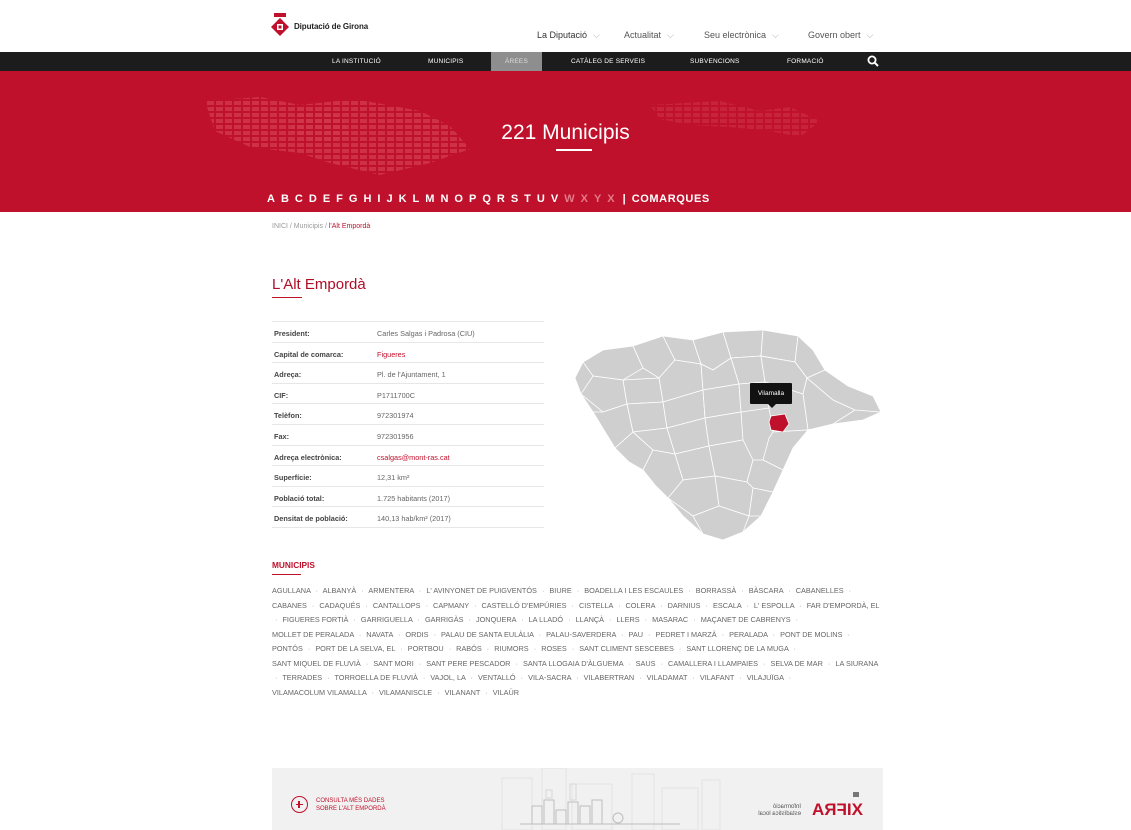 This screenshot has width=1131, height=830. Describe the element at coordinates (353, 199) in the screenshot. I see `letter-link: G` at that location.